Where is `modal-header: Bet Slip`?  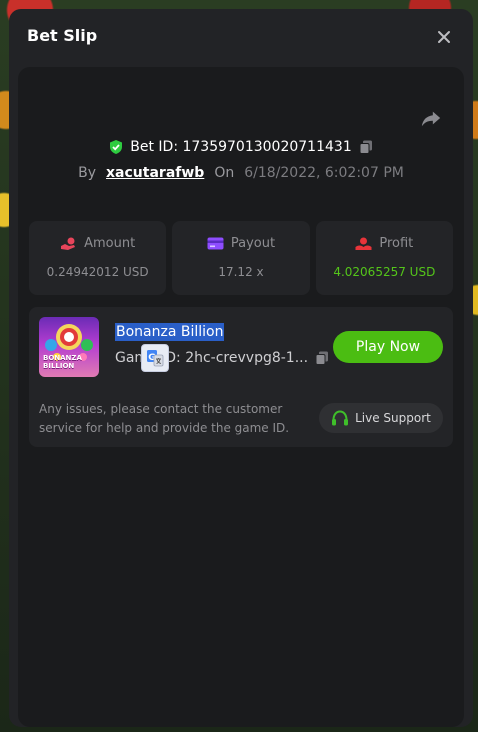 modal-header: Bet Slip is located at coordinates (241, 37).